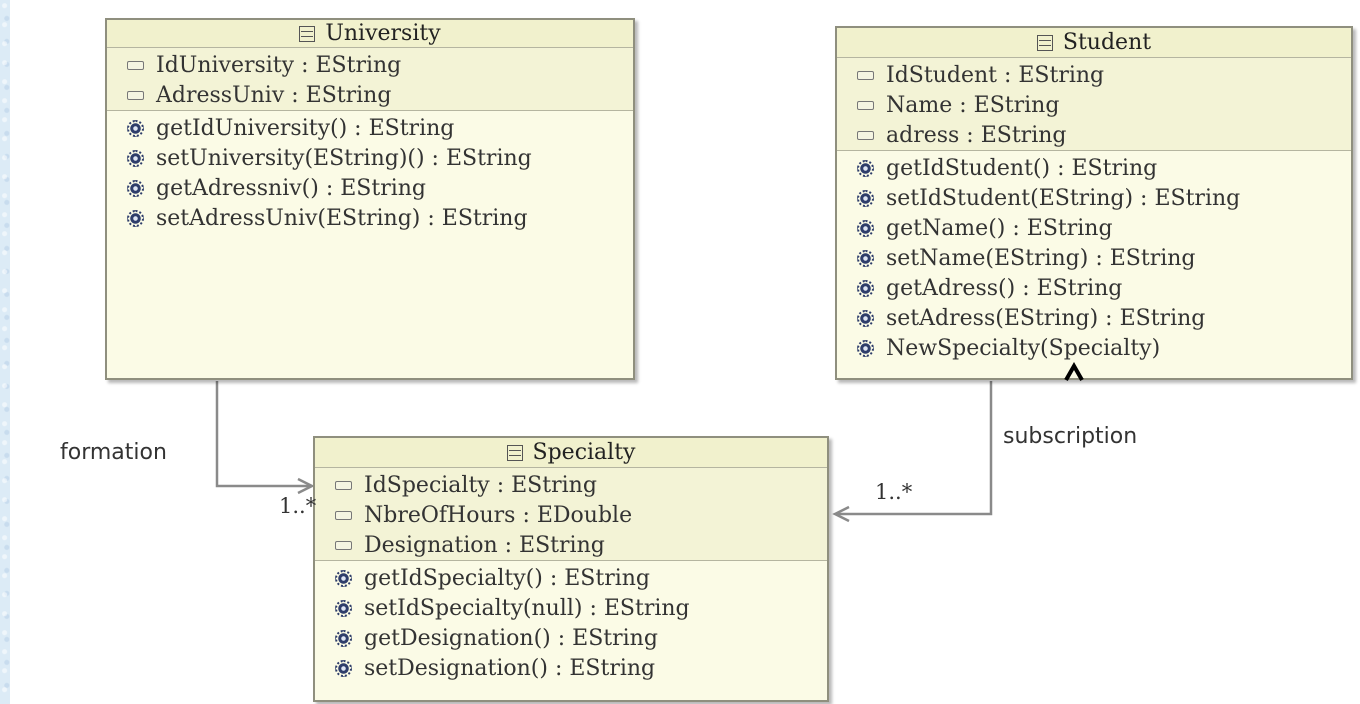 The height and width of the screenshot is (704, 1360). Describe the element at coordinates (510, 668) in the screenshot. I see `operation-label: setDesignation() : EString` at that location.